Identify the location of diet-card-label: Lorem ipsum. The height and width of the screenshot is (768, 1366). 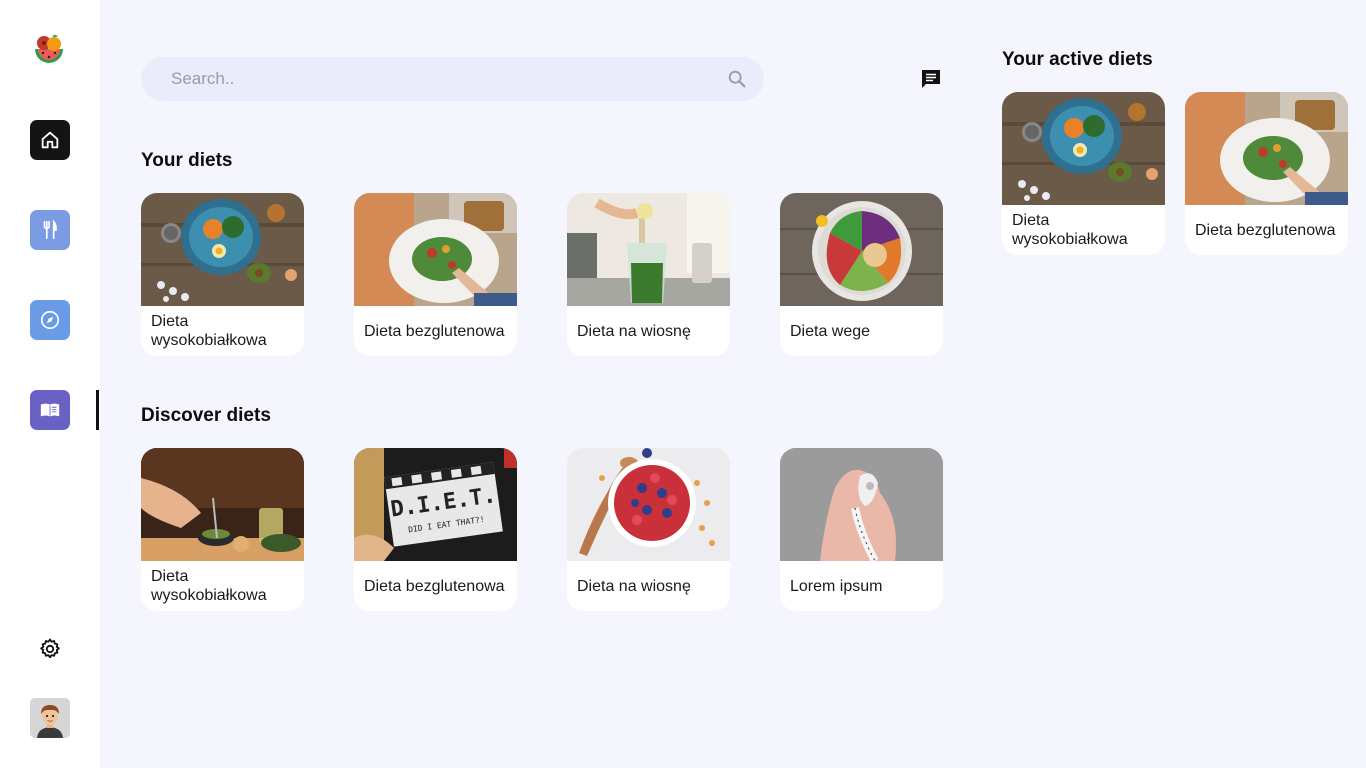
(836, 586).